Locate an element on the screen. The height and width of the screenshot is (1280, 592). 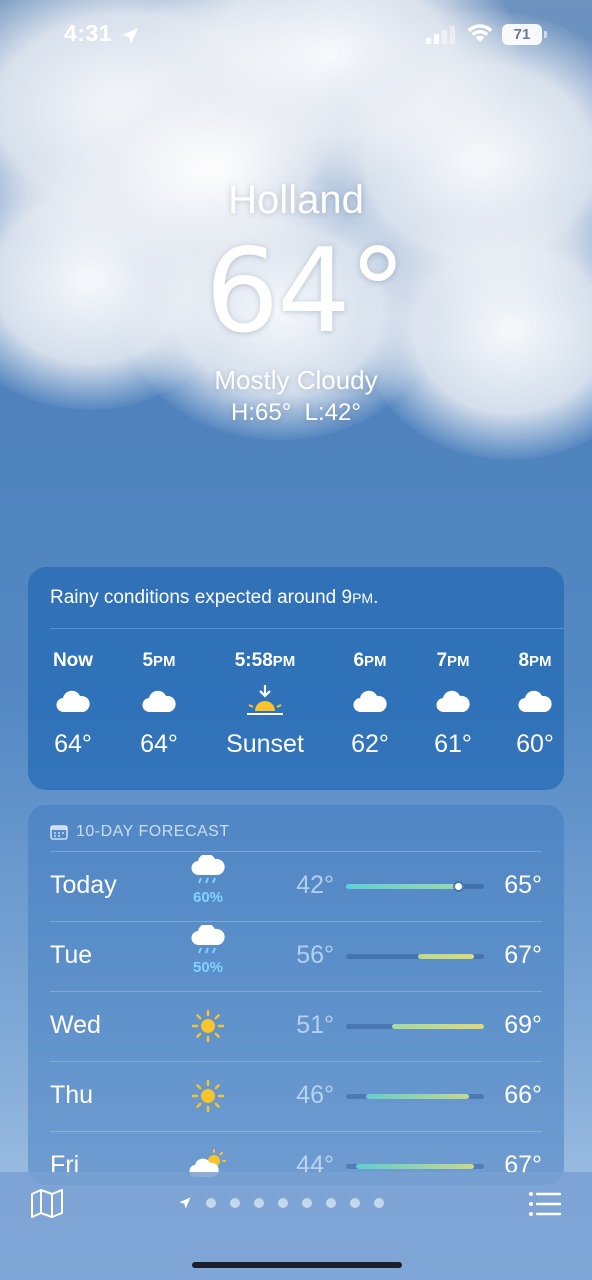
map-icon is located at coordinates (47, 1203).